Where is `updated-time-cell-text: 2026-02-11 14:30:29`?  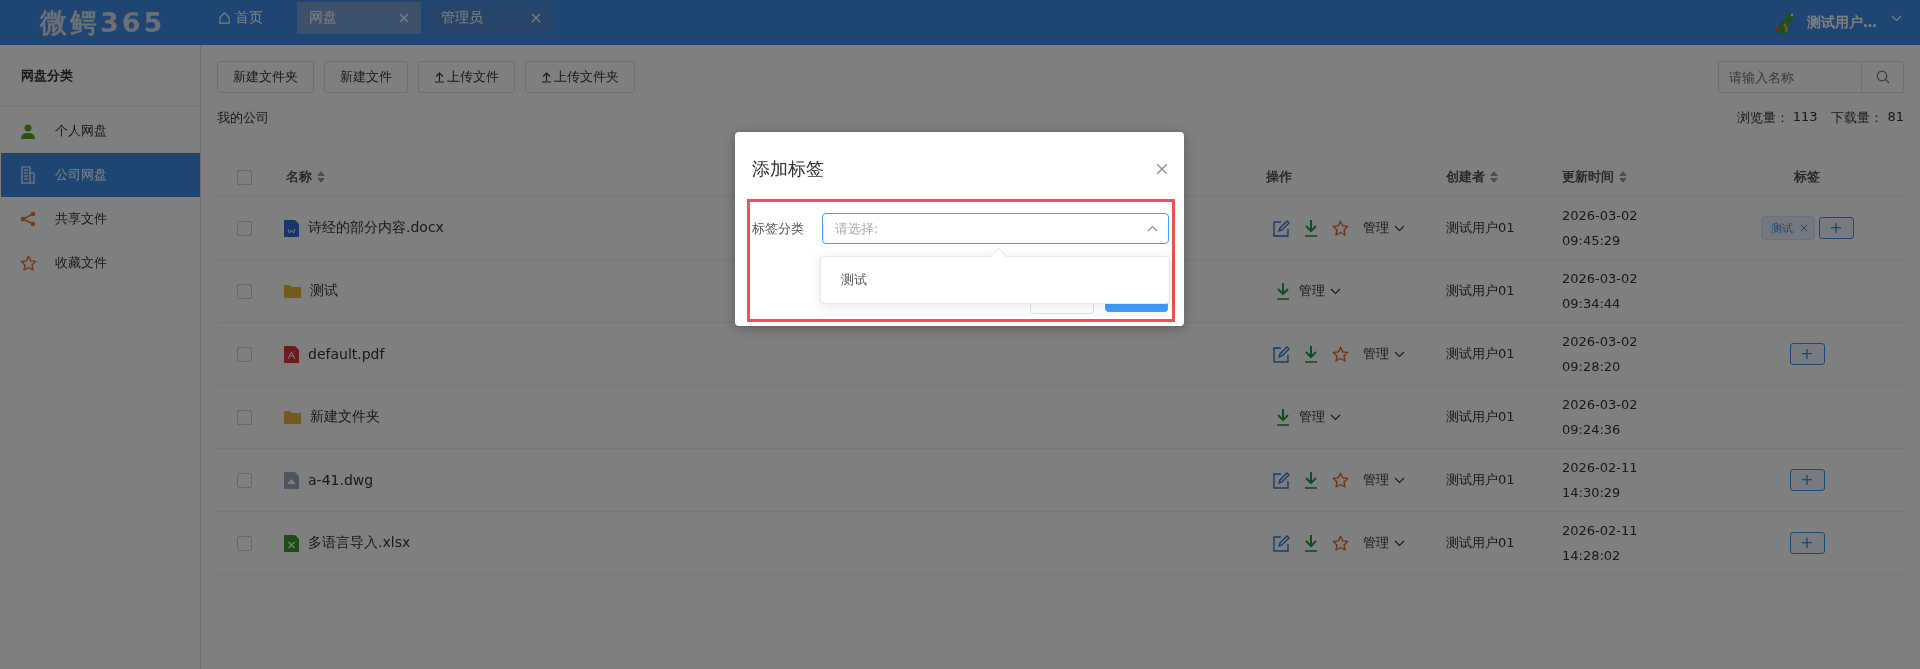 updated-time-cell-text: 2026-02-11 14:30:29 is located at coordinates (1600, 480).